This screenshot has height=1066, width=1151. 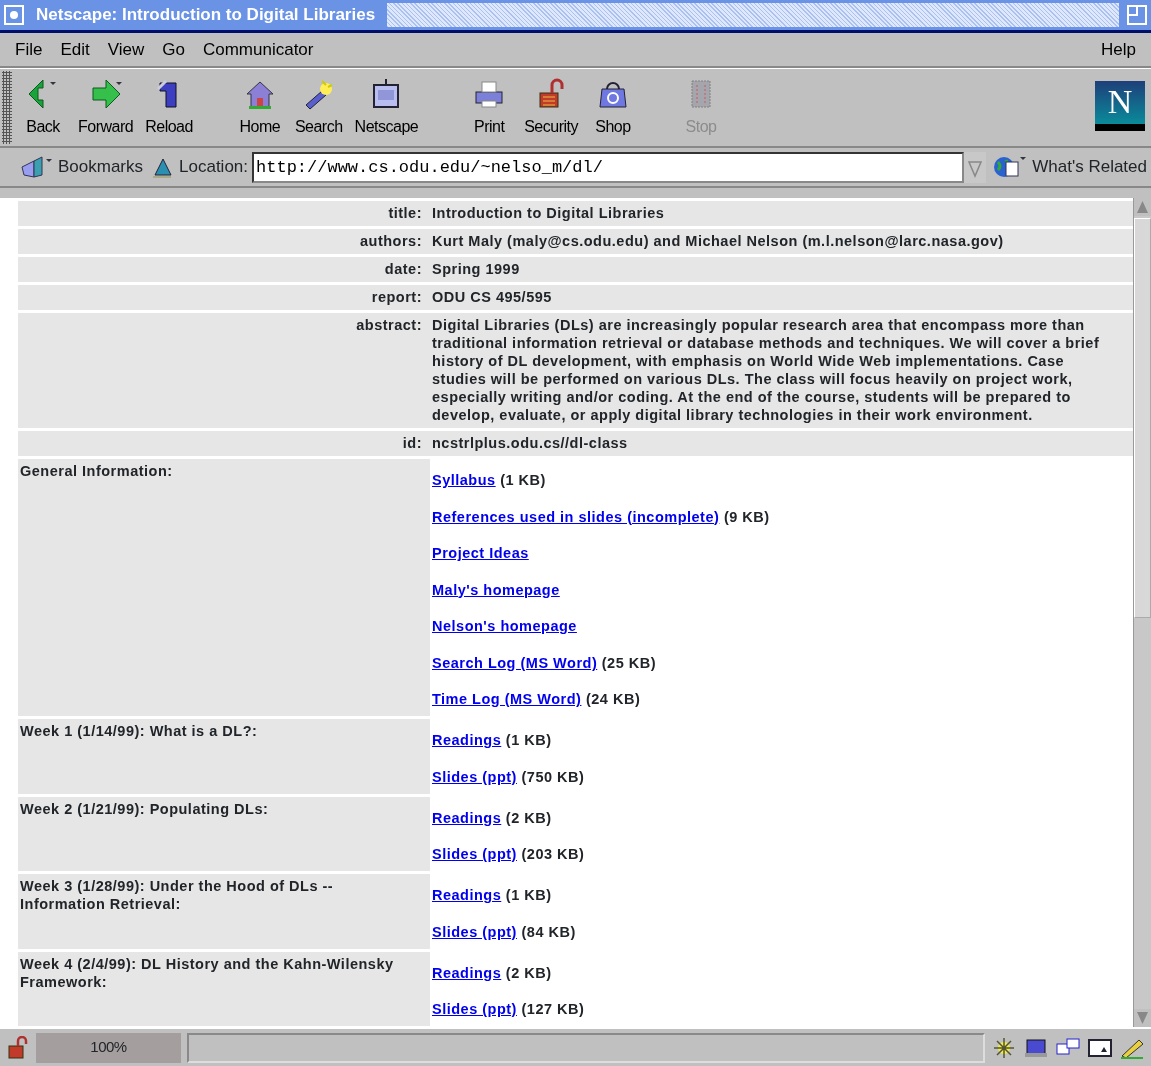 I want to click on field-label: title:, so click(x=224, y=213).